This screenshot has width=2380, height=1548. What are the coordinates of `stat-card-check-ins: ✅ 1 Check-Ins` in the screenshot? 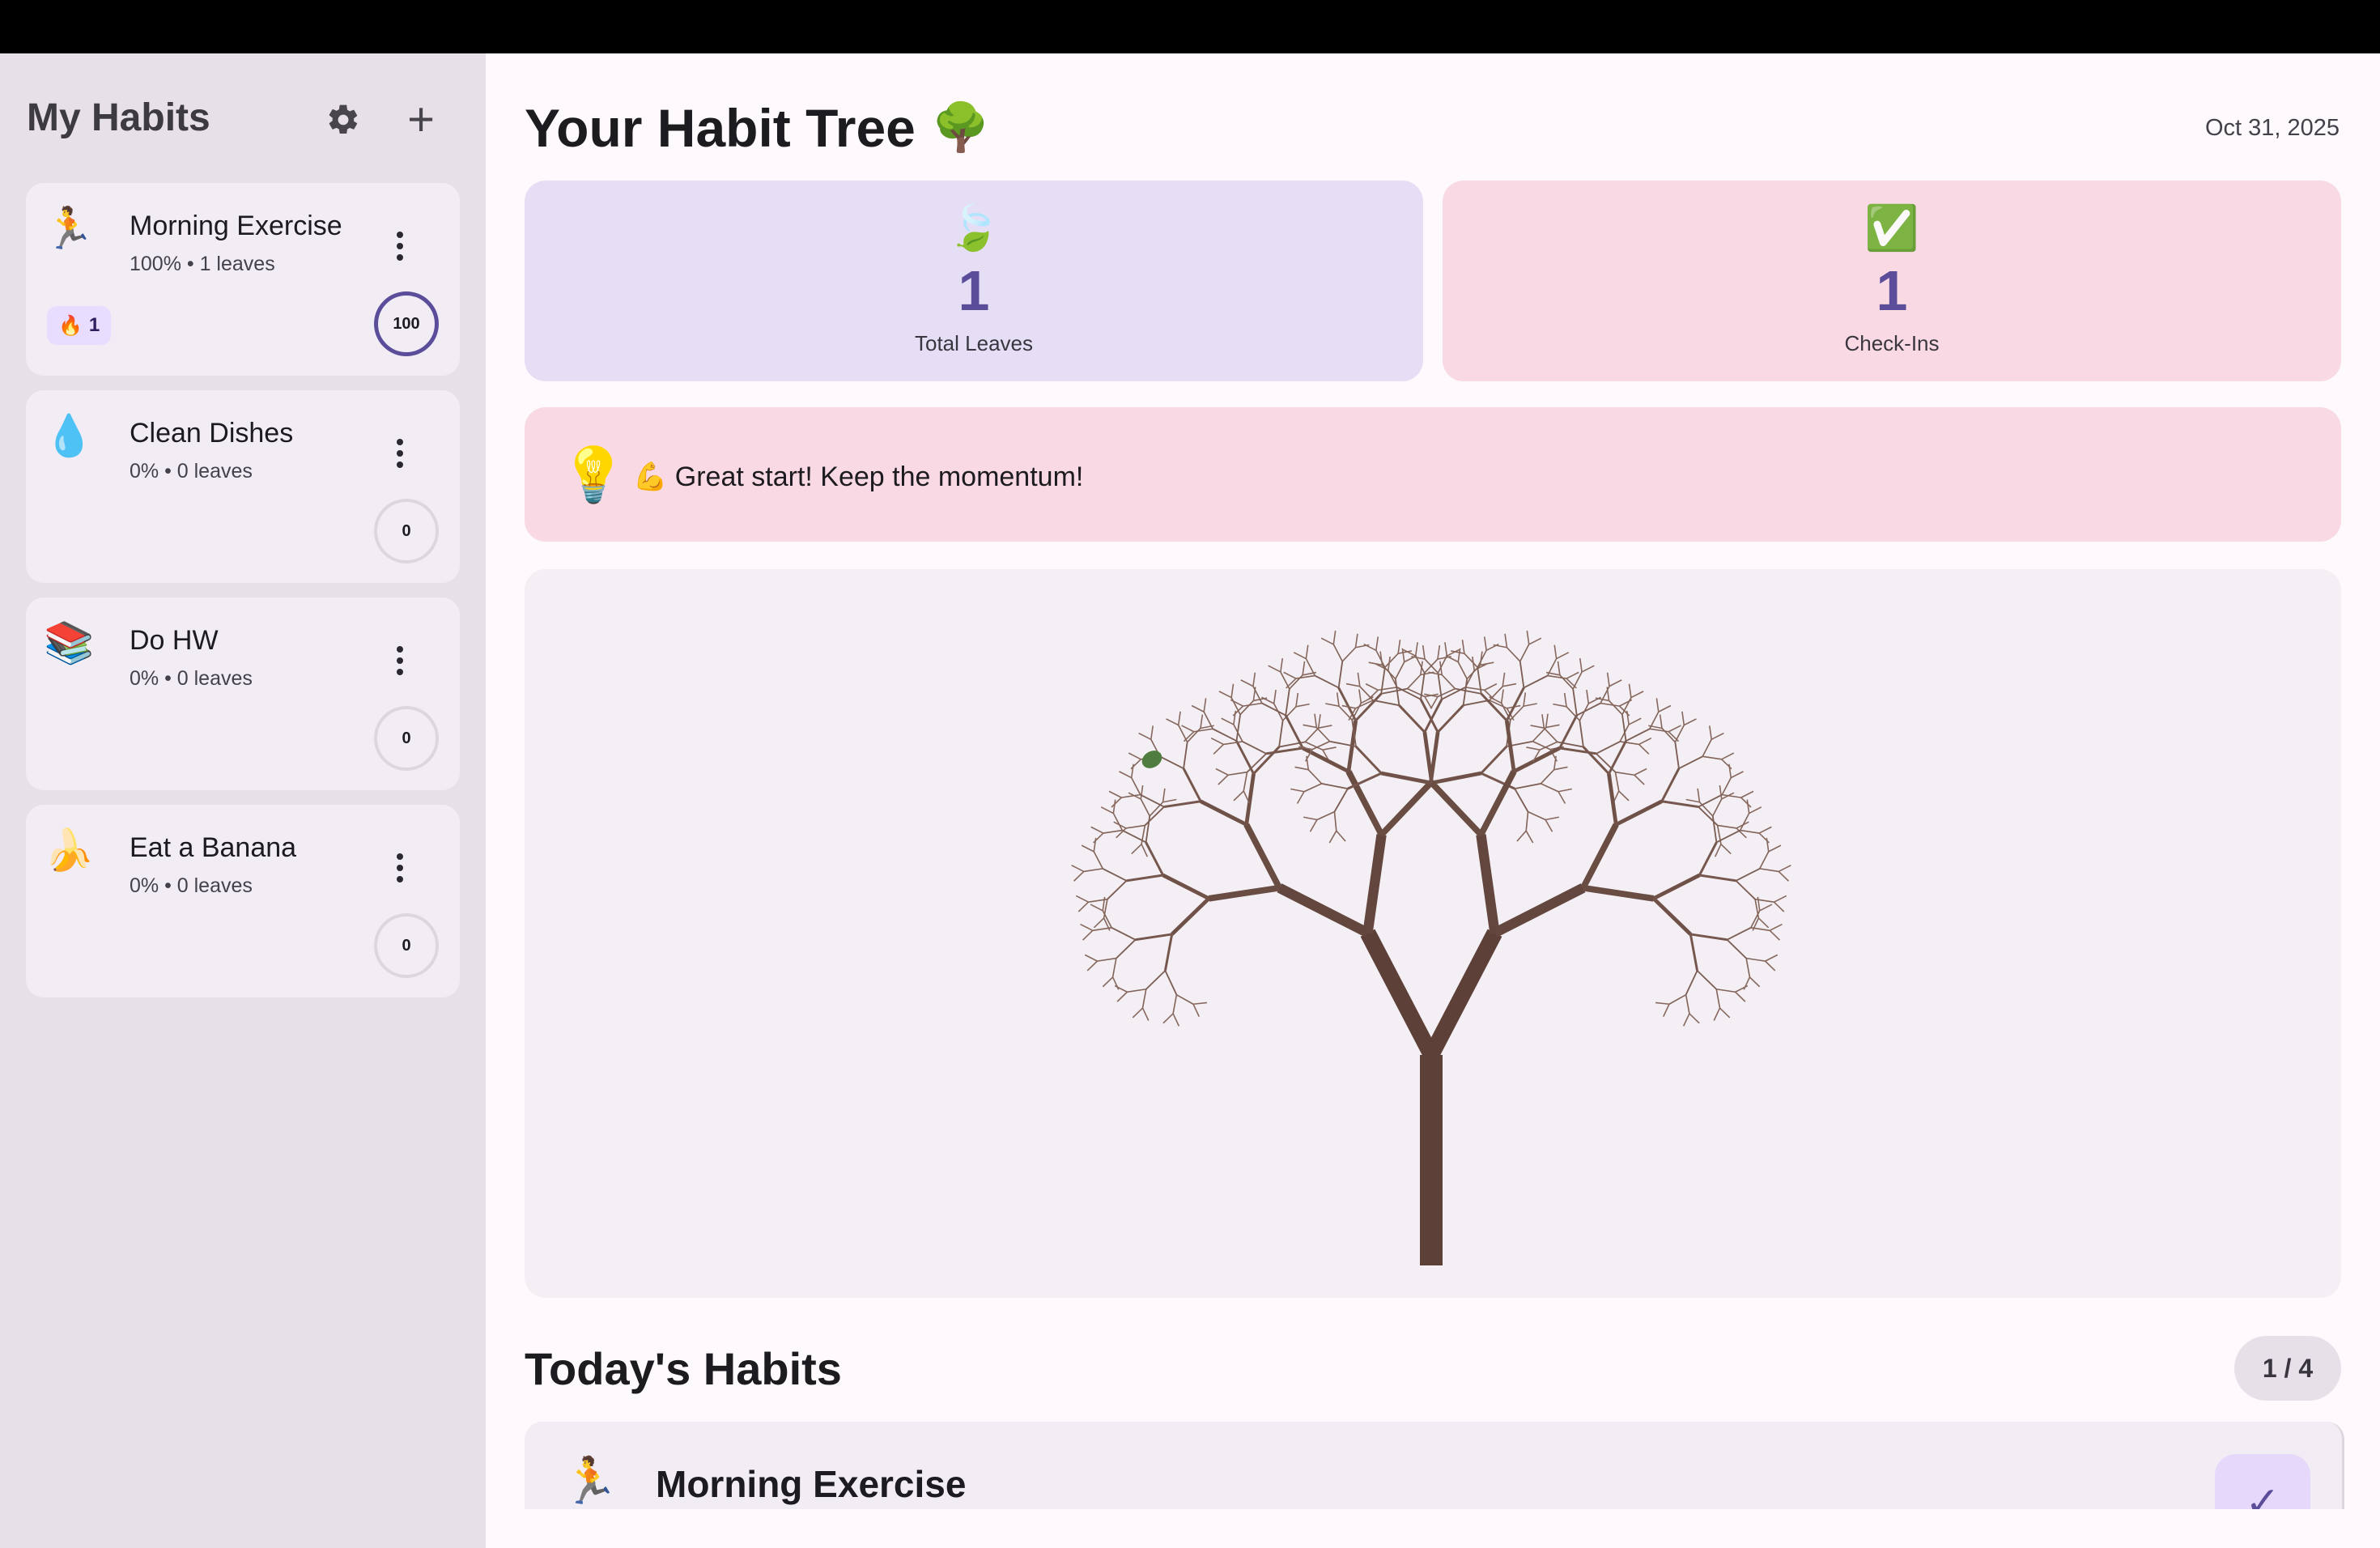 It's located at (1892, 281).